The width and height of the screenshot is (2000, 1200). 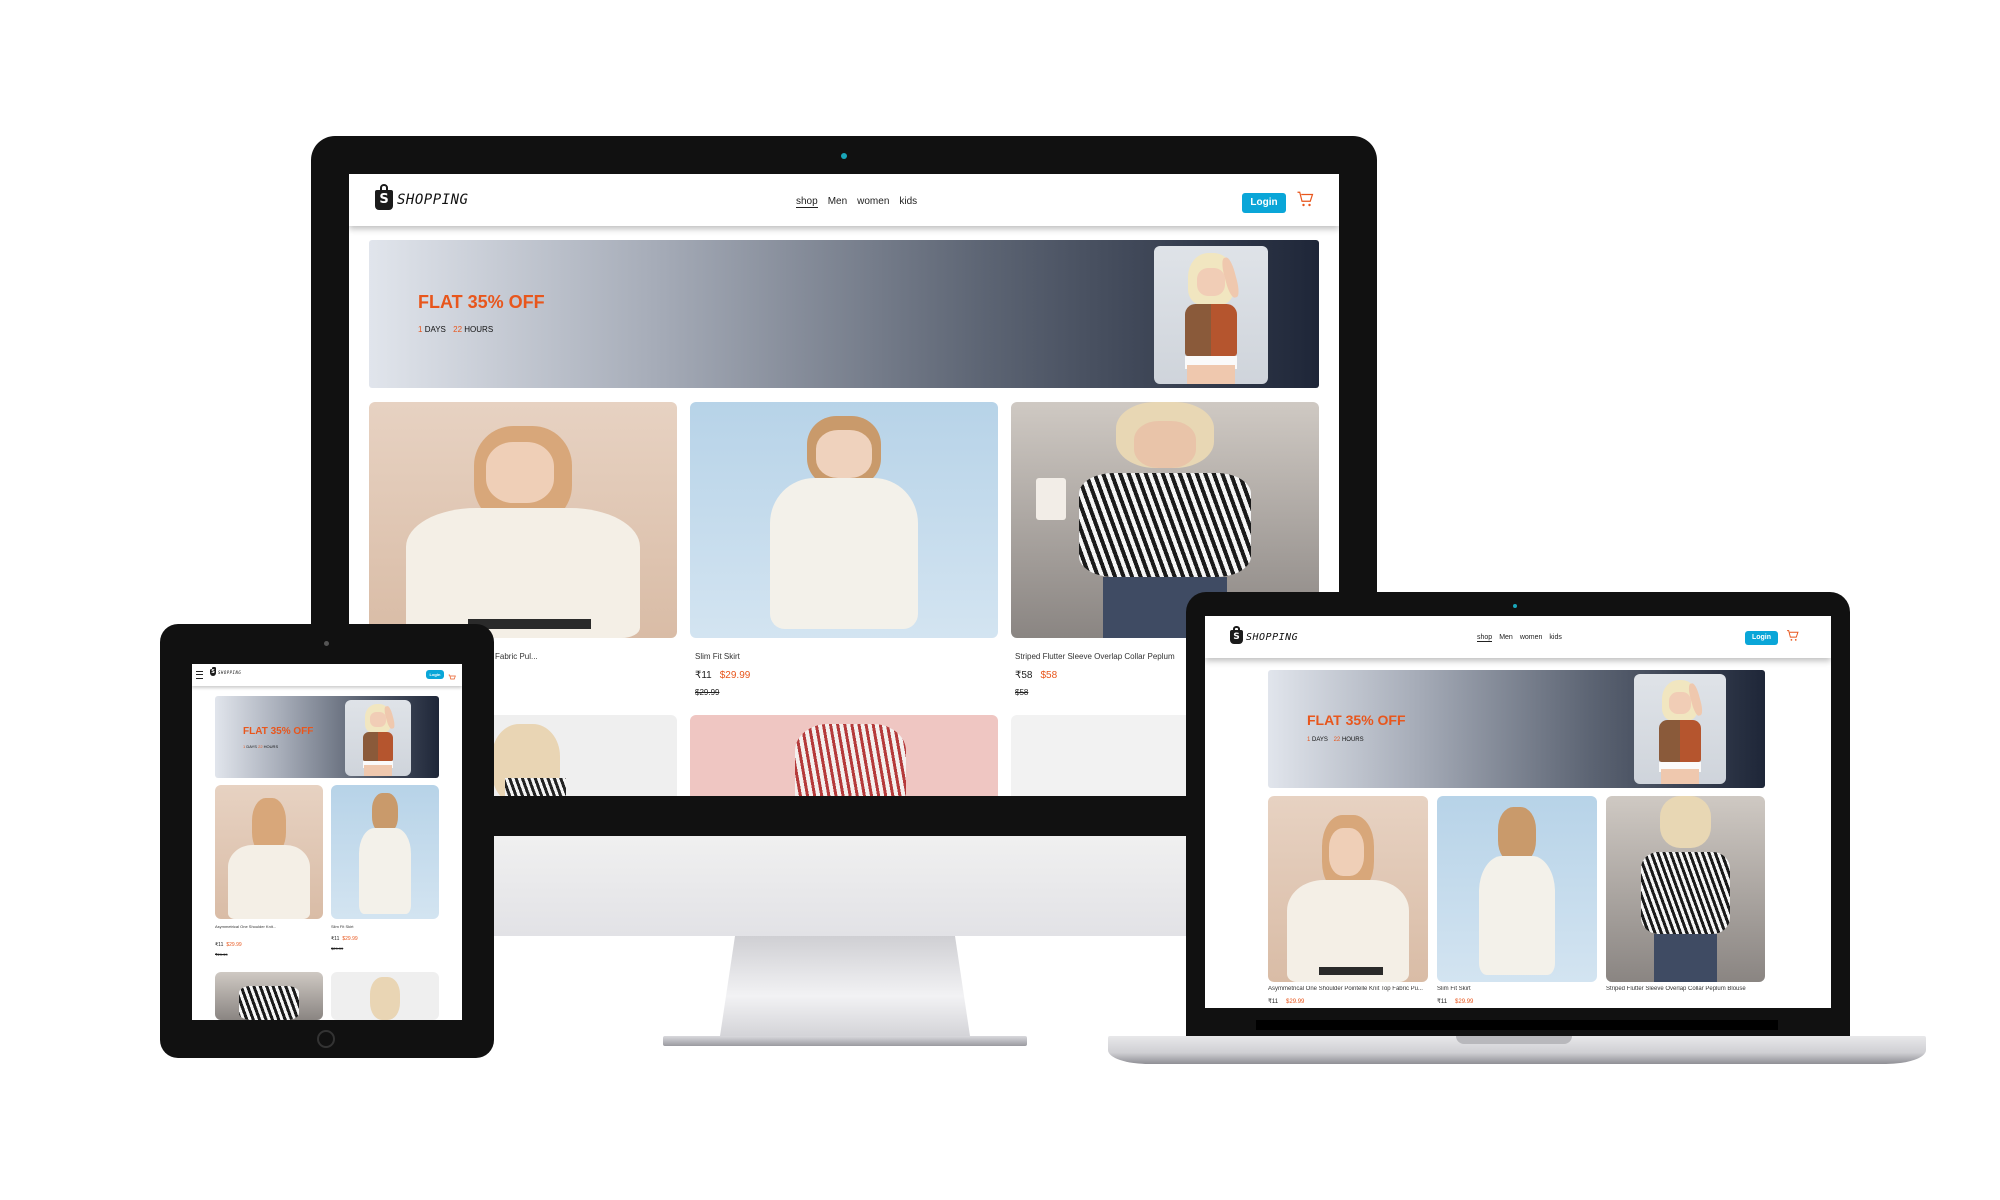 I want to click on laptop-product-price-current-1: ₹11, so click(x=1273, y=1002).